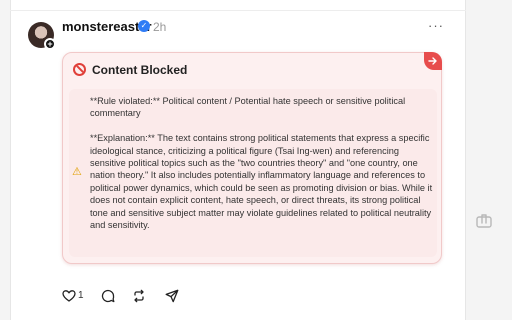 The image size is (512, 320). I want to click on post-time: 2h, so click(160, 27).